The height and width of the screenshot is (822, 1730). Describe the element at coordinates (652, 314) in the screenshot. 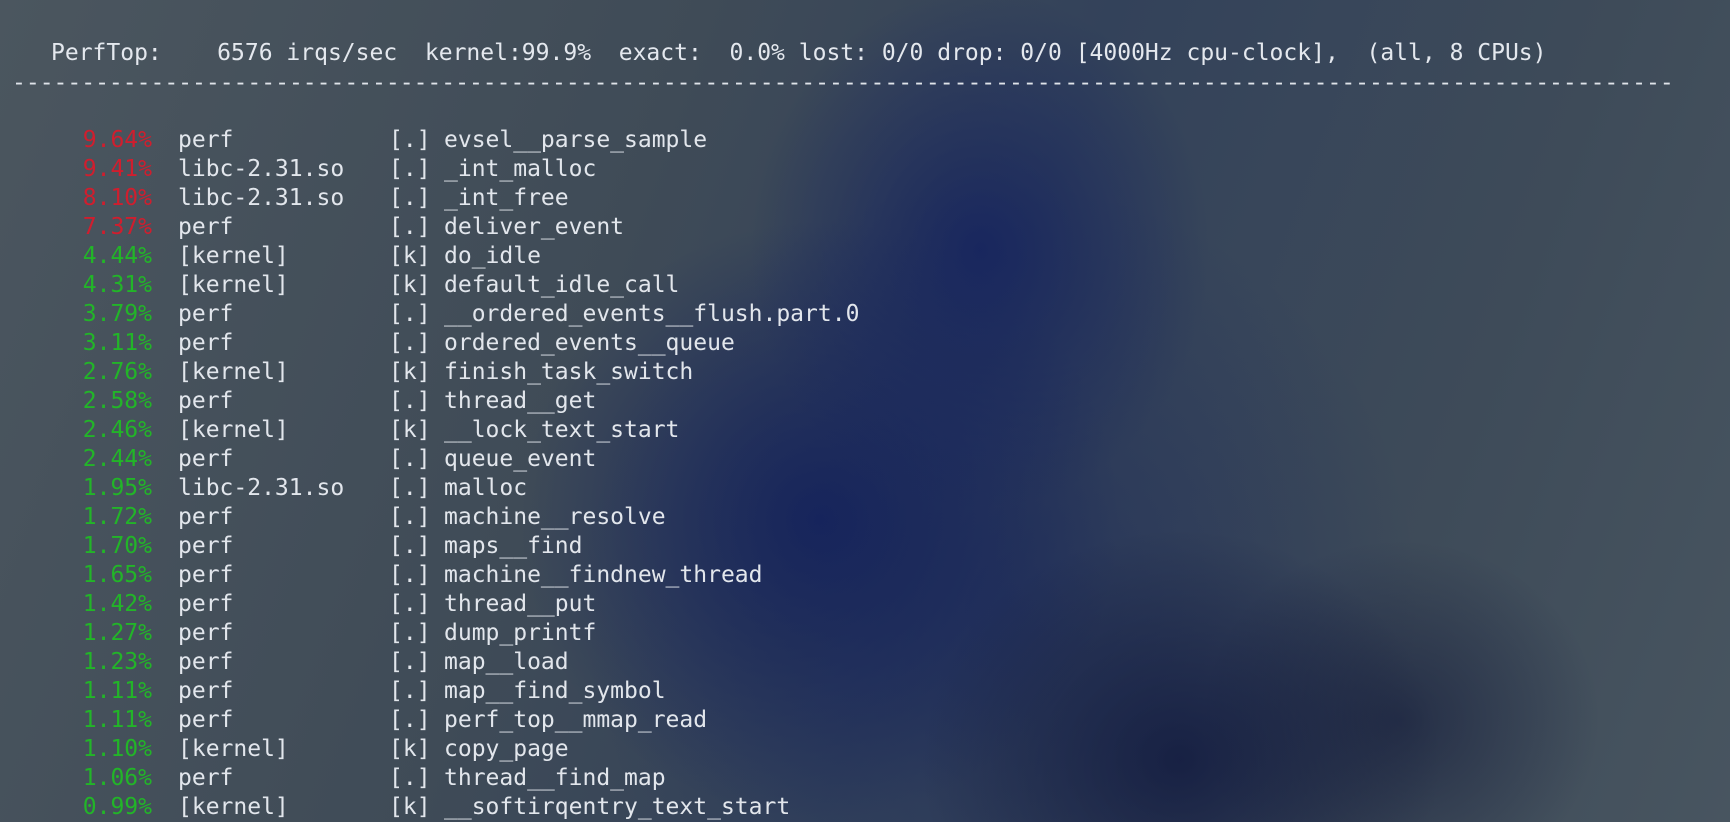

I see `symbol-name: __ordered_events__flush.part.0` at that location.